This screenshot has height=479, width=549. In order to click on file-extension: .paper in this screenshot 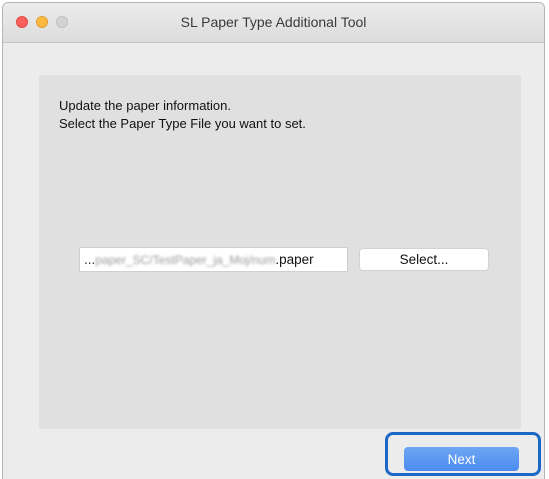, I will do `click(294, 259)`.